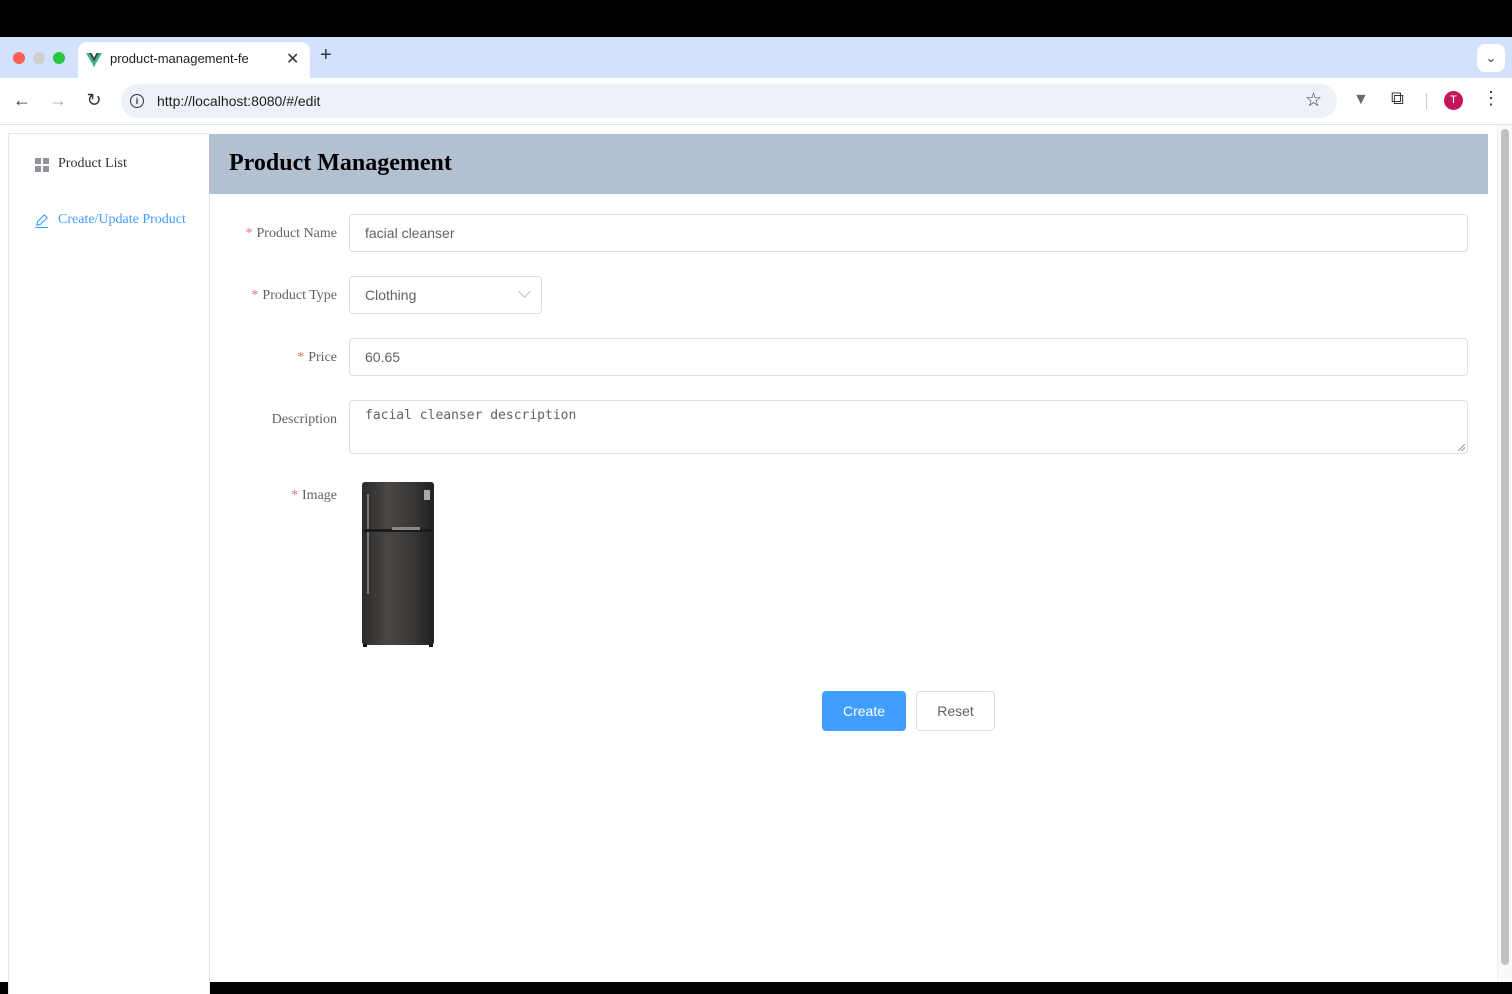 The width and height of the screenshot is (1512, 994). I want to click on bookmark-star-icon: ☆, so click(1313, 100).